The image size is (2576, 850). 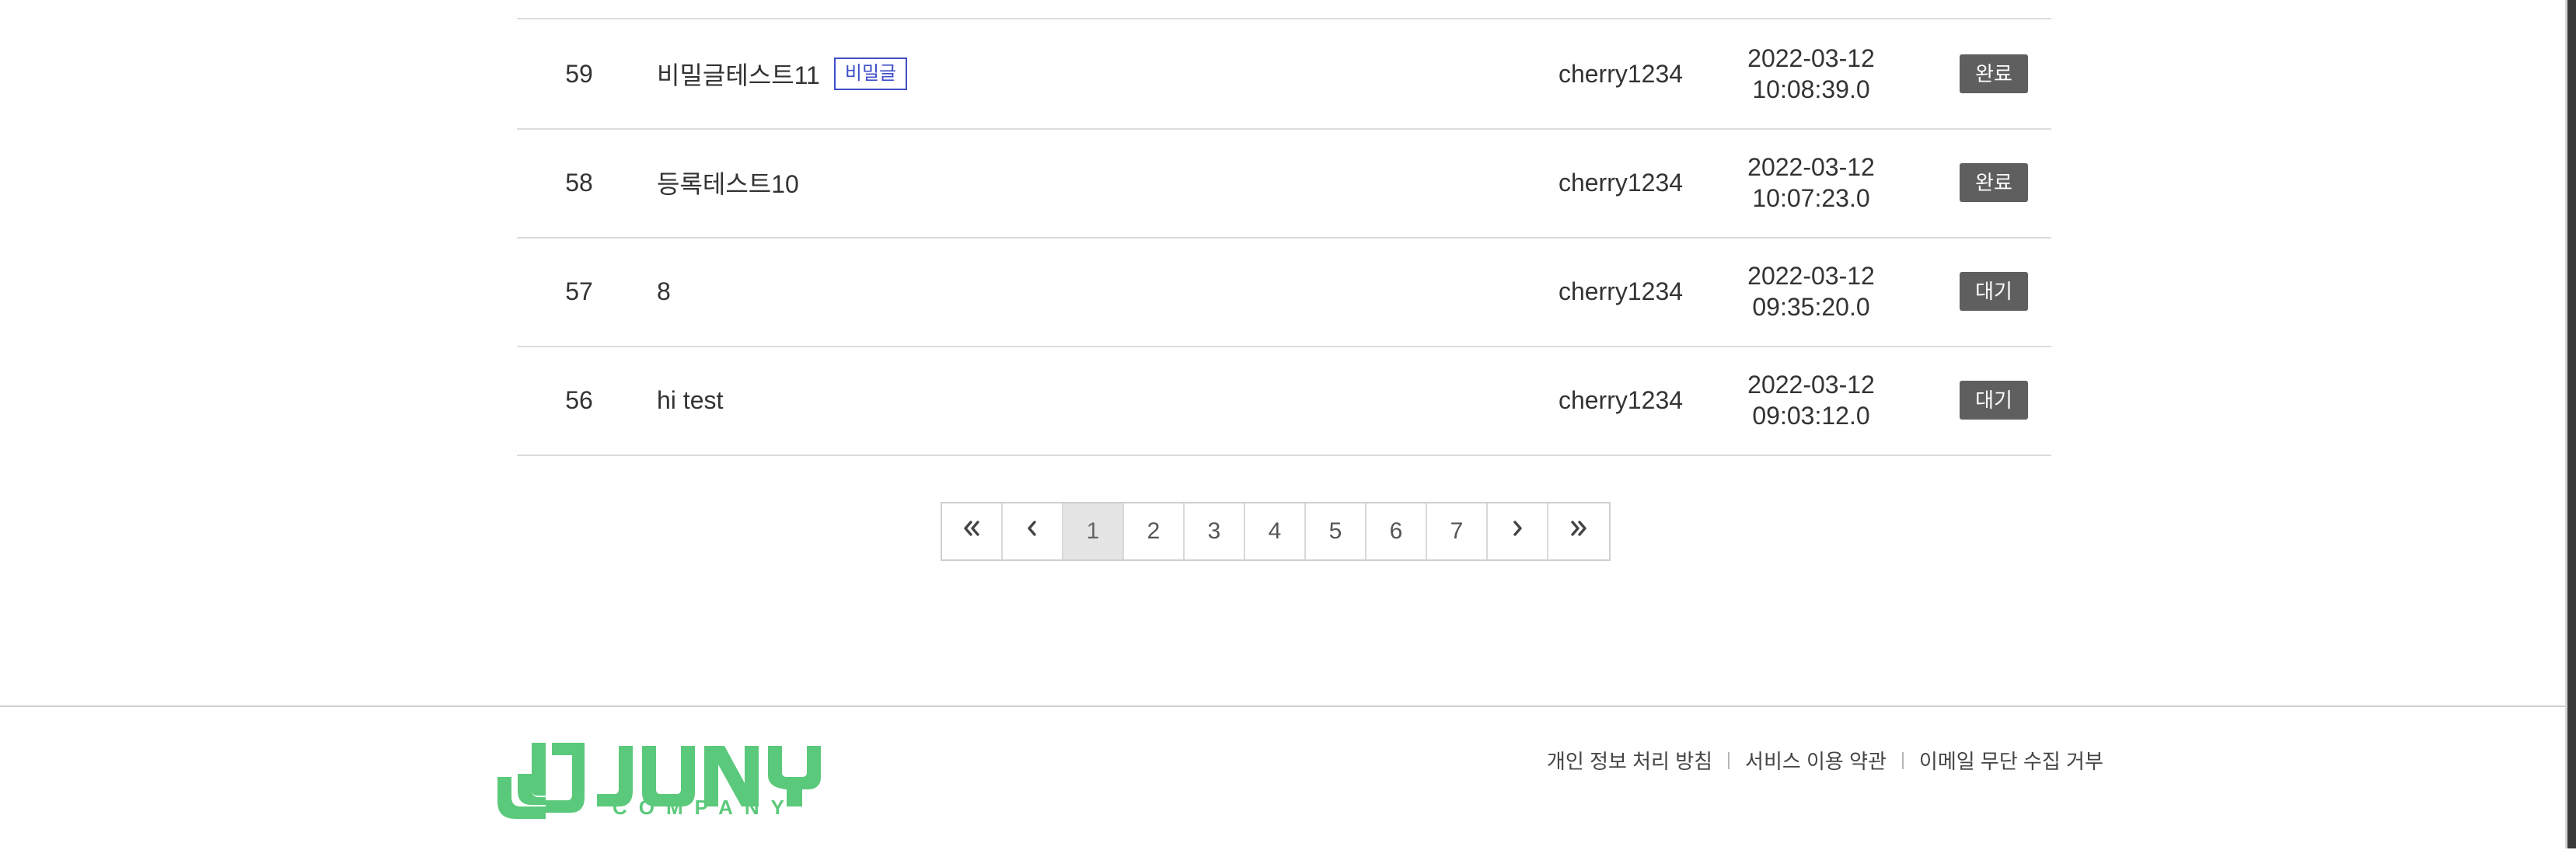 I want to click on double-chevron-right-icon, so click(x=1579, y=531).